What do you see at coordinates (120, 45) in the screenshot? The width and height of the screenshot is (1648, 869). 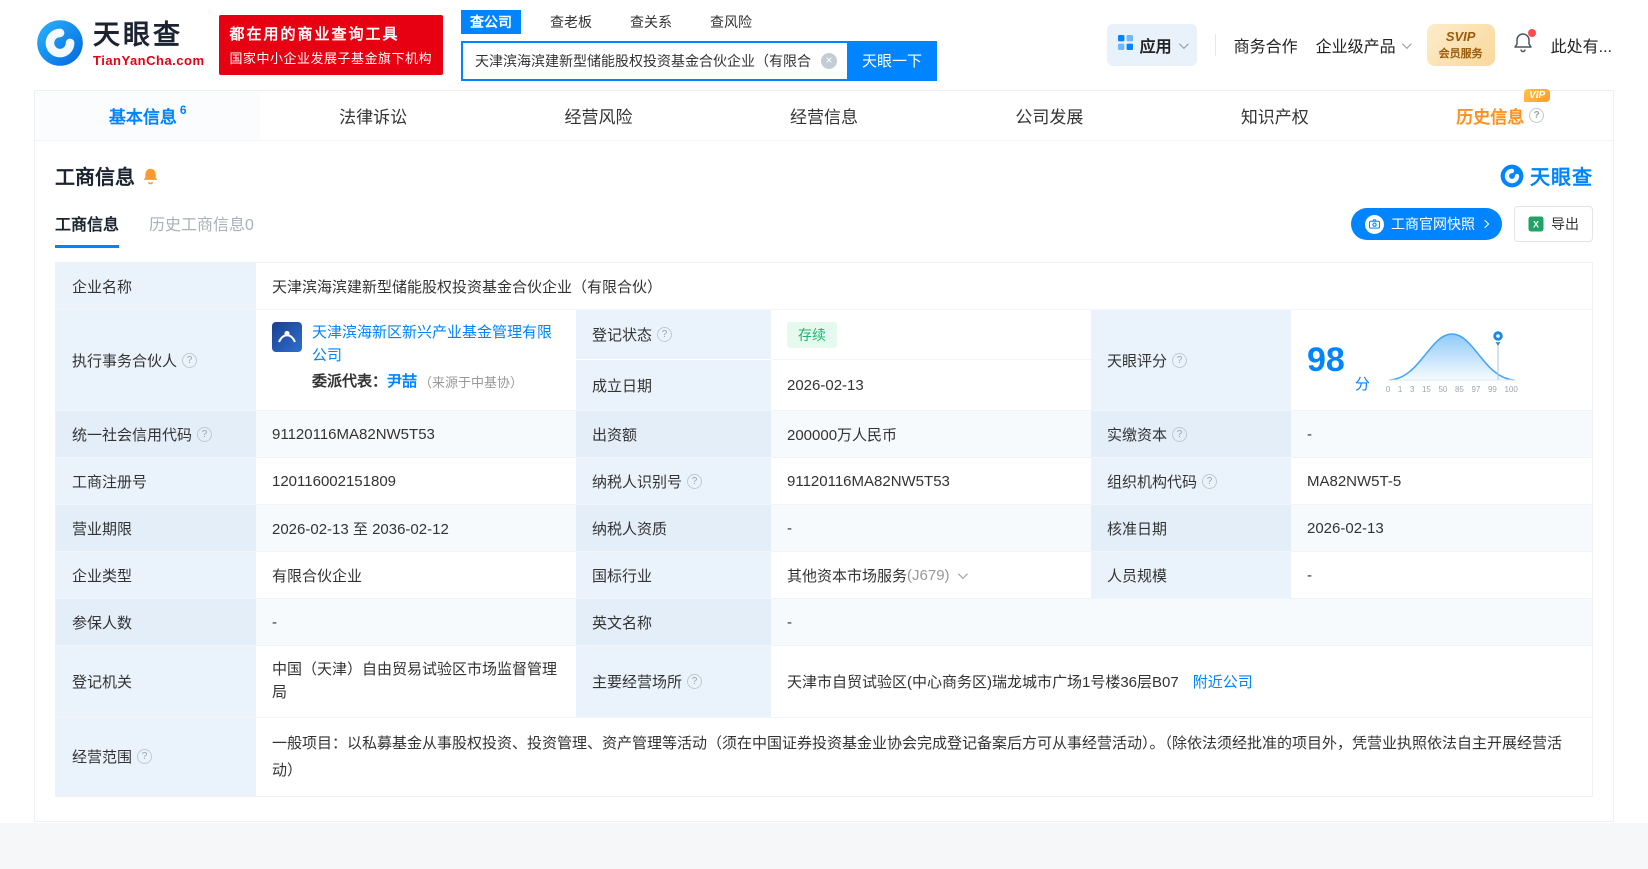 I see `tianyancha-logo: 天眼查 TianYanCha.com` at bounding box center [120, 45].